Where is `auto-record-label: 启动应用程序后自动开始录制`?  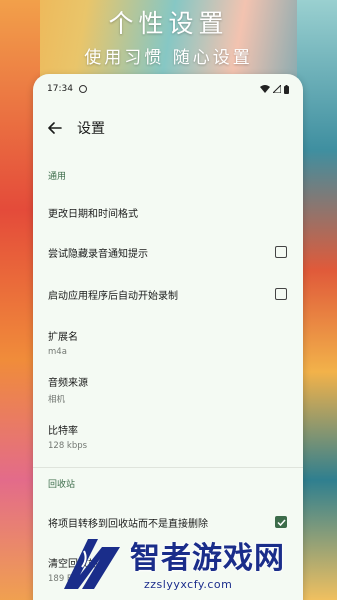
auto-record-label: 启动应用程序后自动开始录制 is located at coordinates (113, 296).